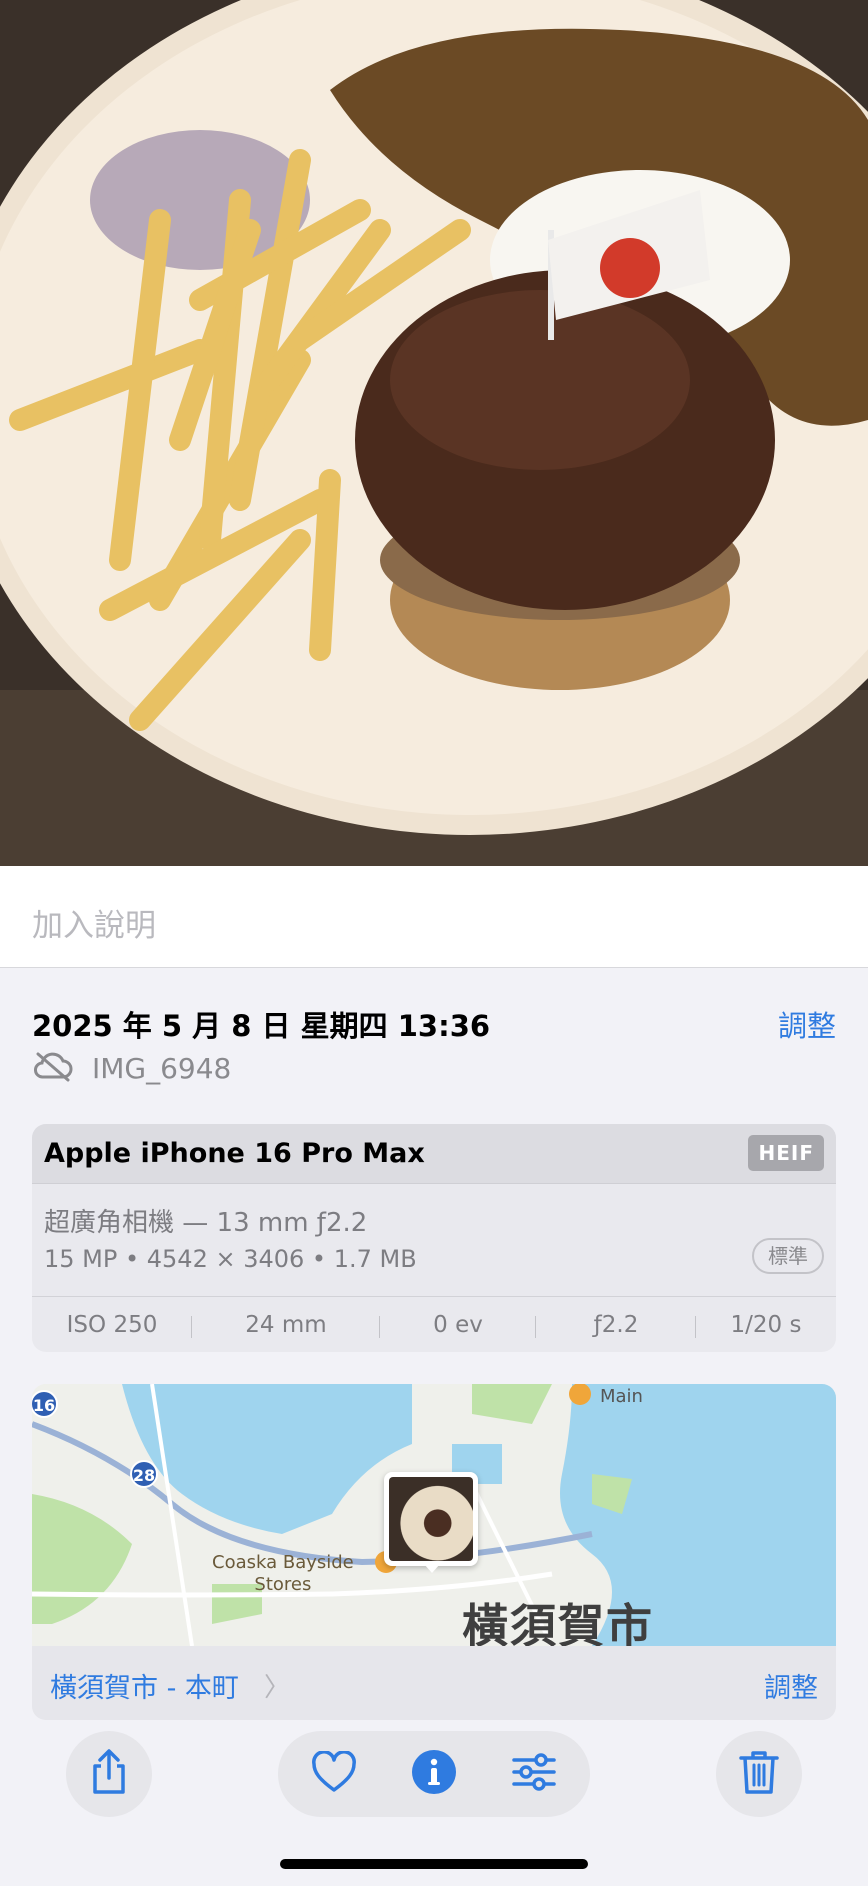 The image size is (868, 1886). I want to click on share-button, so click(109, 1774).